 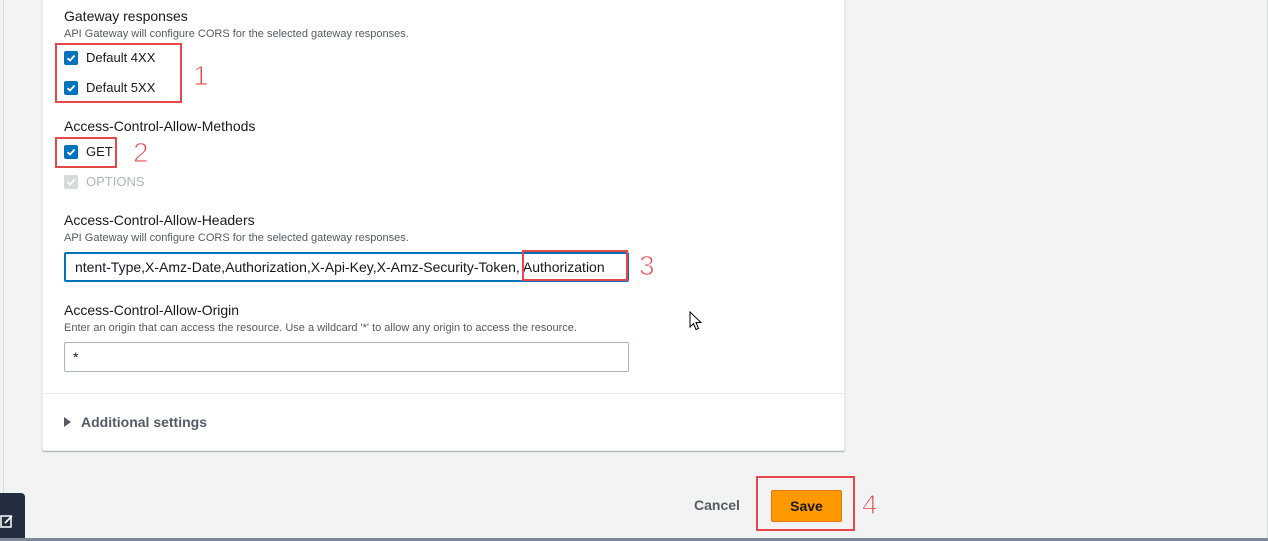 I want to click on annotation-number-3: 3, so click(x=647, y=265).